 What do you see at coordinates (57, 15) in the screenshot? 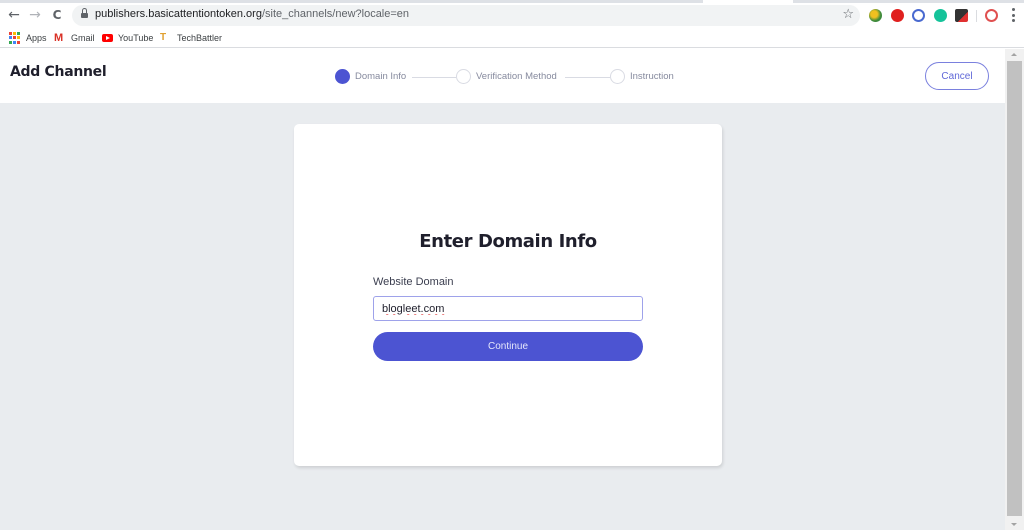
I see `reload-icon: C` at bounding box center [57, 15].